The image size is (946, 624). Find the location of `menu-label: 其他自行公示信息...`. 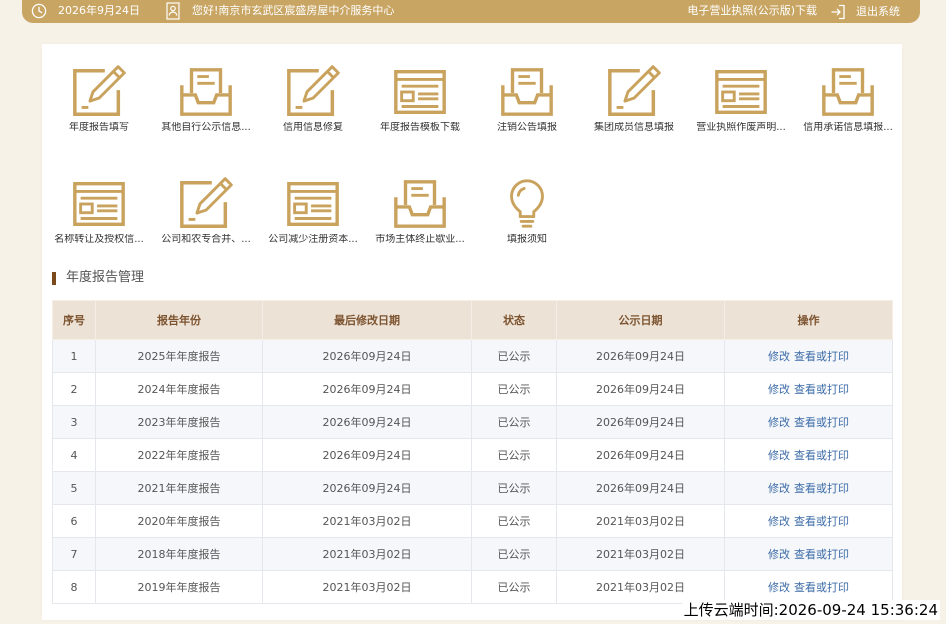

menu-label: 其他自行公示信息... is located at coordinates (206, 127).